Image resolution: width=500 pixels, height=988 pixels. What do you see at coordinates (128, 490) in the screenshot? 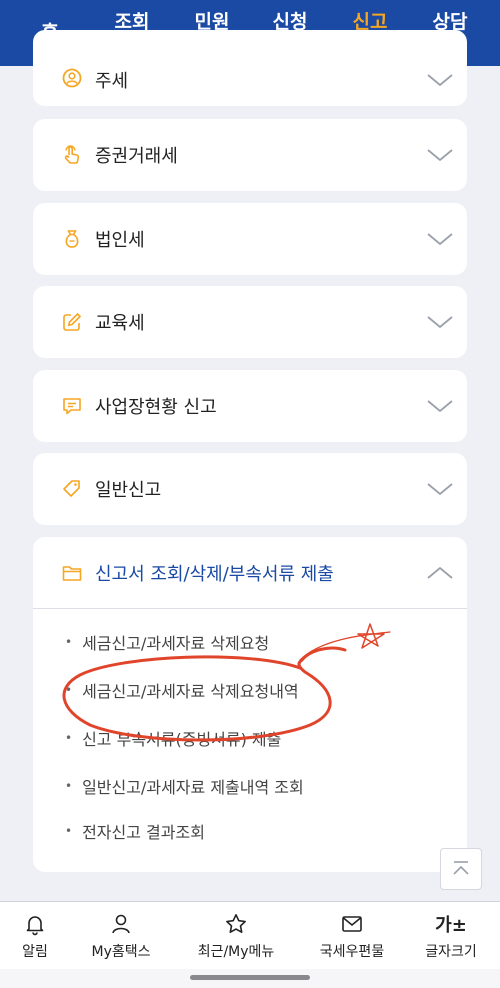
I see `section-label: 일반신고` at bounding box center [128, 490].